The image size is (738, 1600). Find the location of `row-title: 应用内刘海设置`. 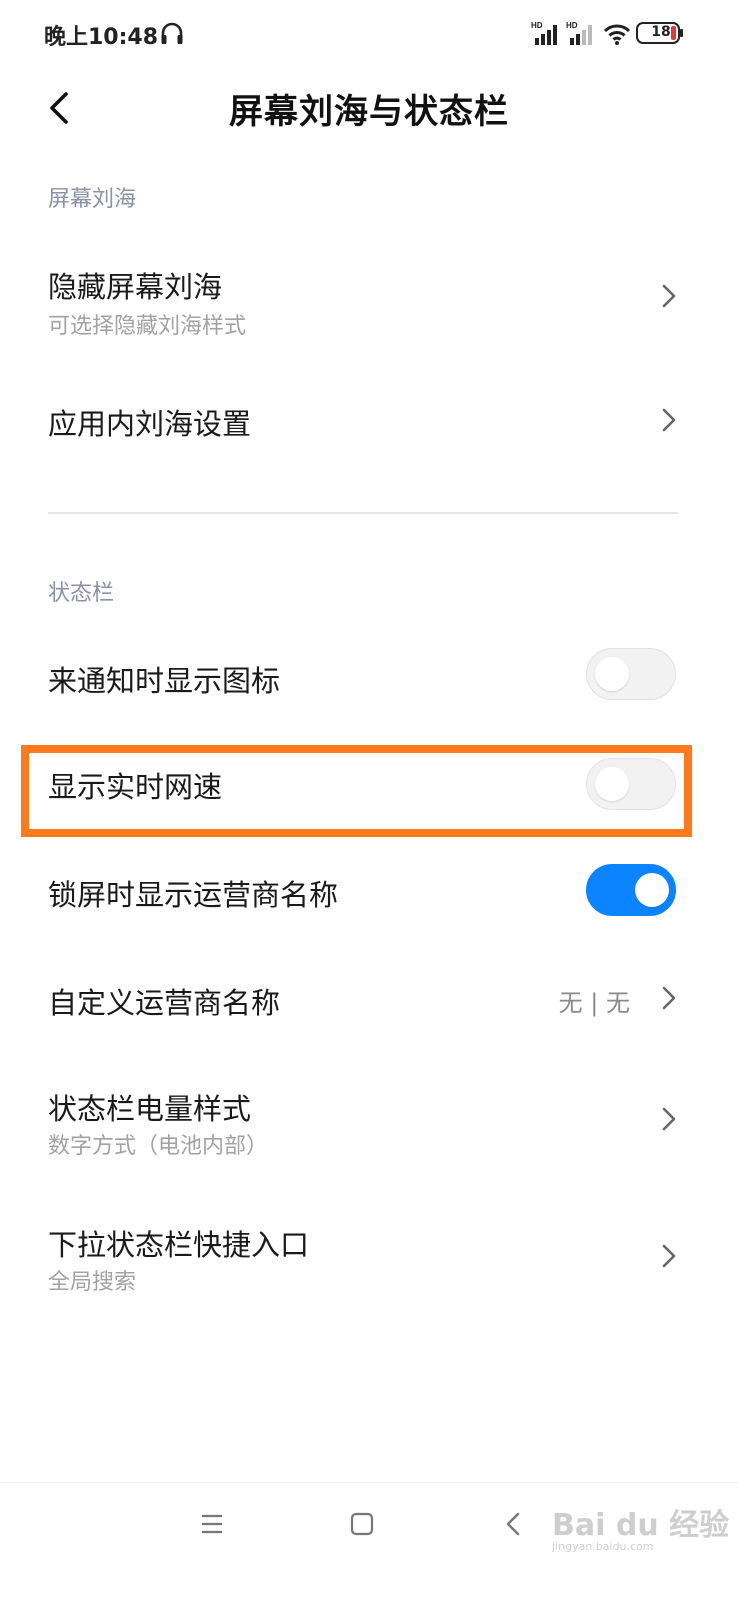

row-title: 应用内刘海设置 is located at coordinates (150, 424).